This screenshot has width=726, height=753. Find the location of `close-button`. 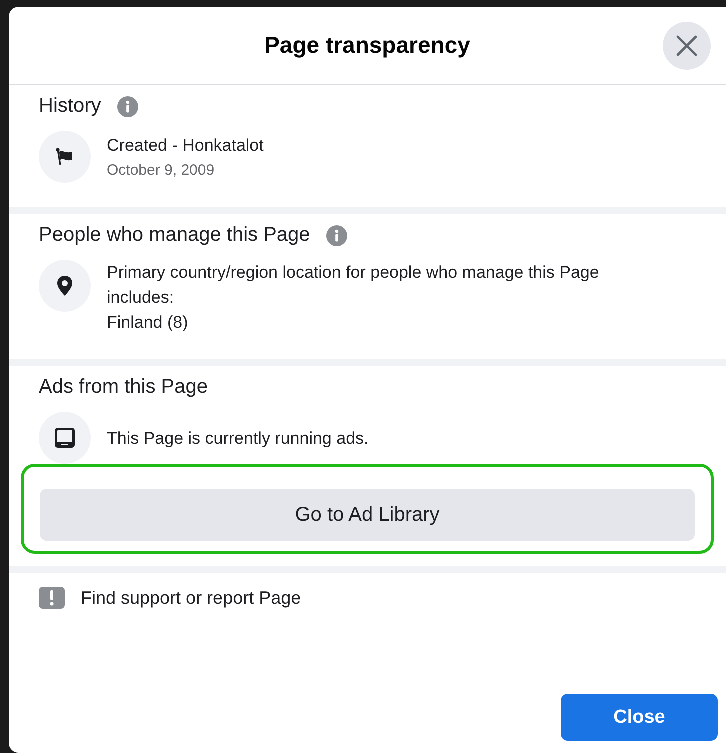

close-button is located at coordinates (687, 46).